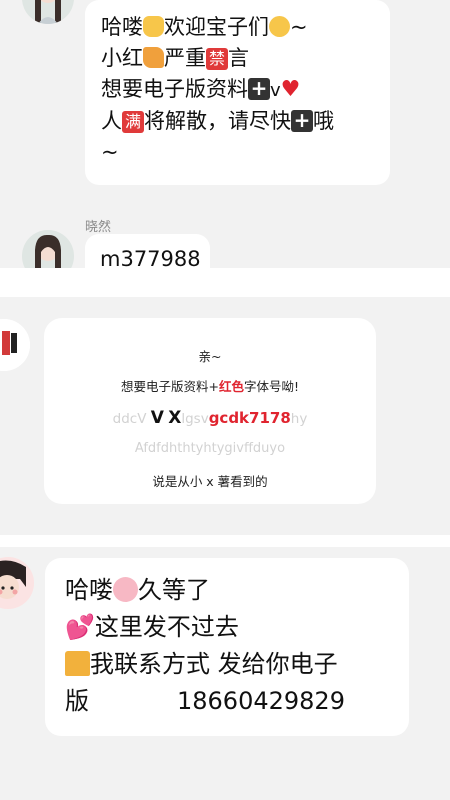  I want to click on message-text: 人, so click(111, 121).